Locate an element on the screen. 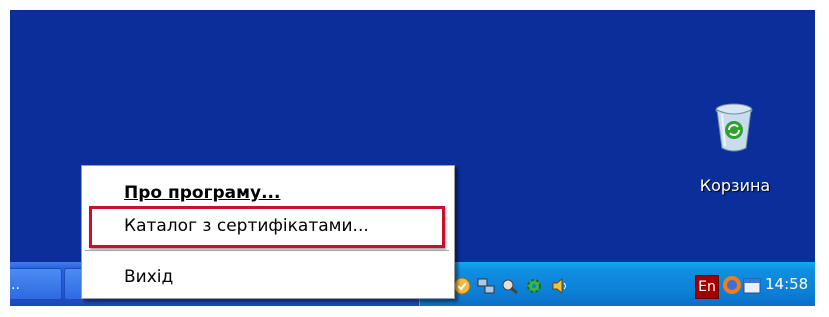 The width and height of the screenshot is (829, 317). volume-icon is located at coordinates (560, 286).